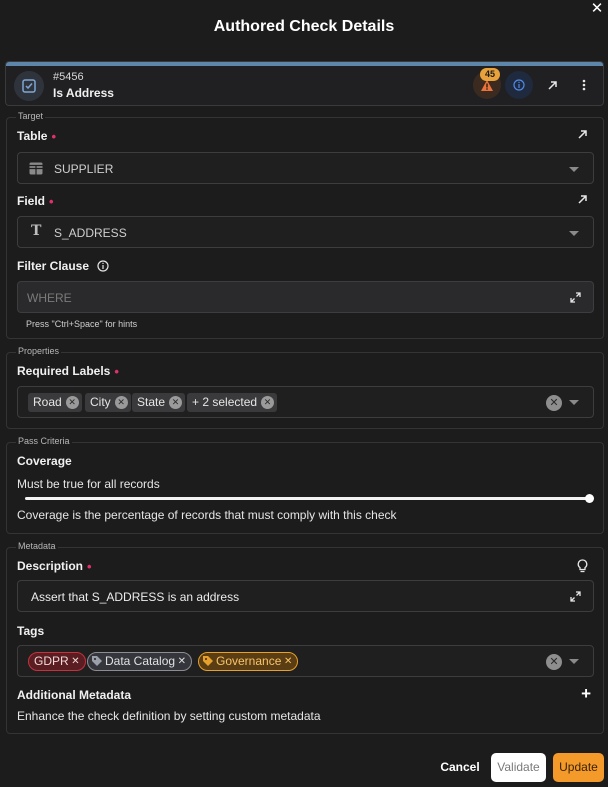 Image resolution: width=608 pixels, height=787 pixels. What do you see at coordinates (84, 169) in the screenshot?
I see `table-value: SUPPLIER` at bounding box center [84, 169].